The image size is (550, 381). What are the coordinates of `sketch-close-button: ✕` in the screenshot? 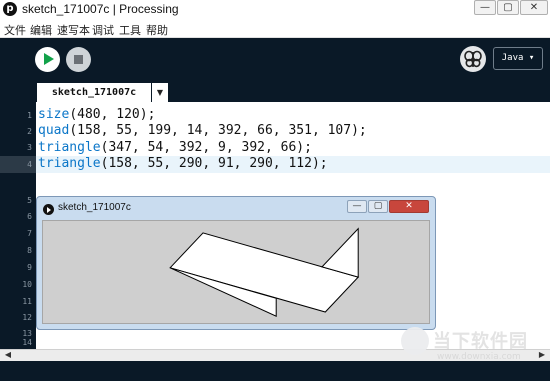 It's located at (409, 206).